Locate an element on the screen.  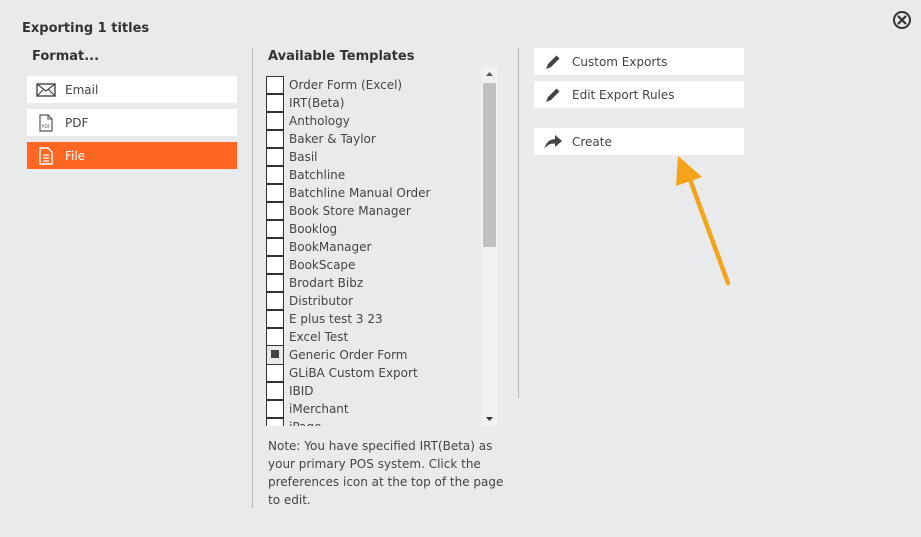
scroll-down-button is located at coordinates (489, 419).